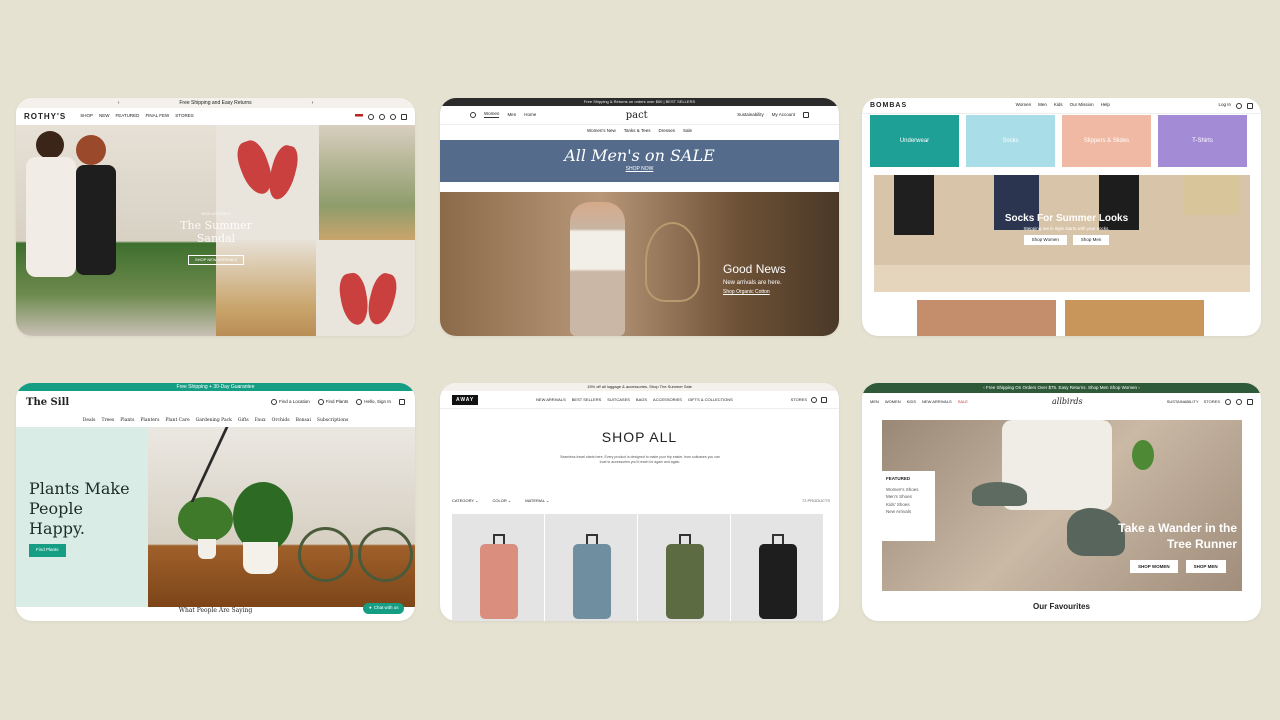  What do you see at coordinates (667, 399) in the screenshot?
I see `nav-item-accessories: ACCESSORIES` at bounding box center [667, 399].